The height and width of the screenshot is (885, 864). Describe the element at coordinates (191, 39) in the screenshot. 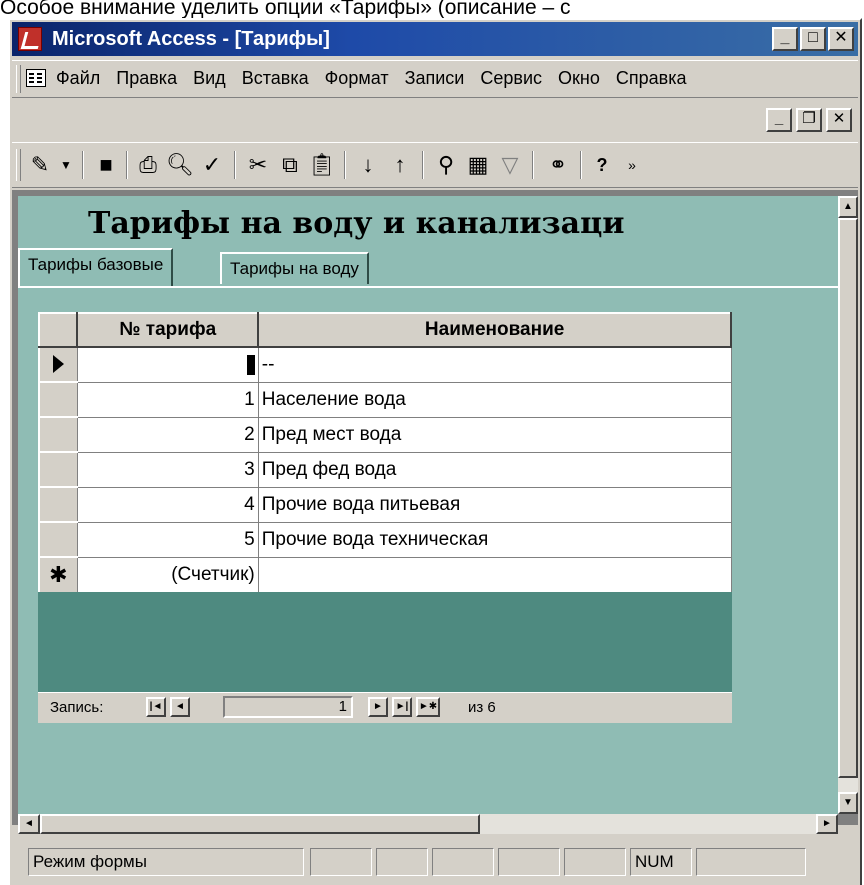

I see `window-title: Microsoft Access - [Тарифы]` at that location.